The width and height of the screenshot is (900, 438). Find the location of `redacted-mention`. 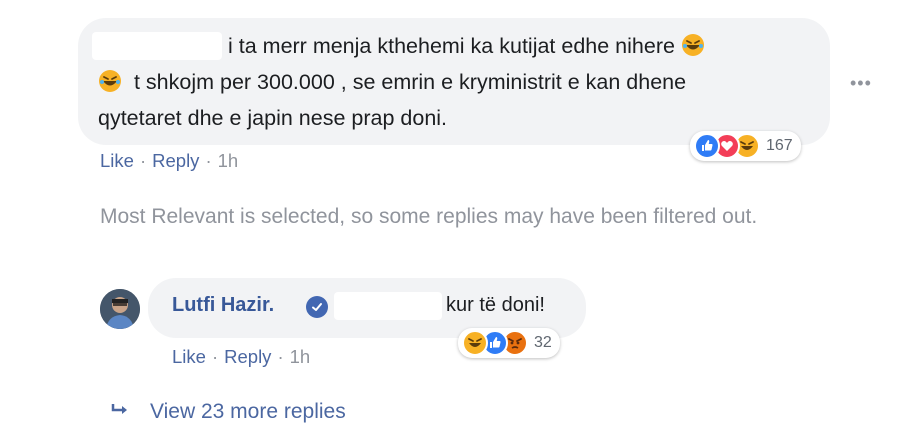

redacted-mention is located at coordinates (388, 306).